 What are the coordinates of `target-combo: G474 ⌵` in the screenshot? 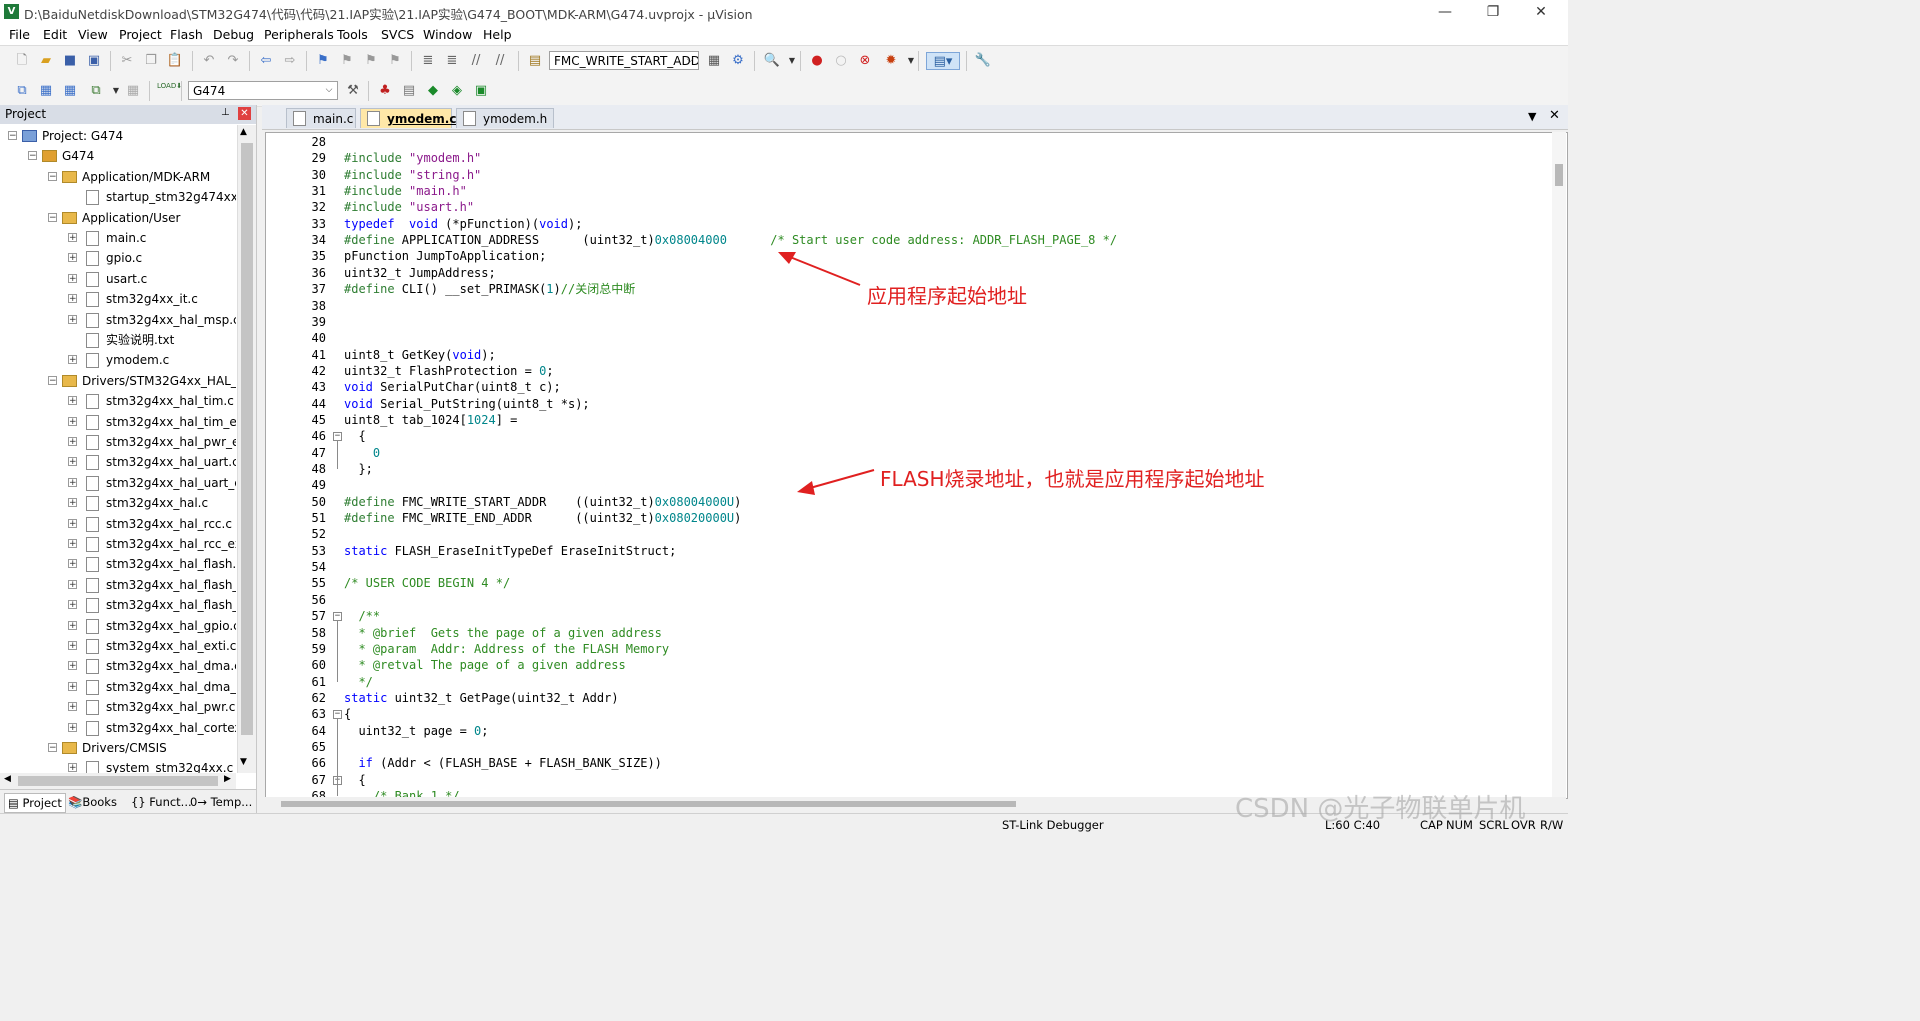 It's located at (263, 90).